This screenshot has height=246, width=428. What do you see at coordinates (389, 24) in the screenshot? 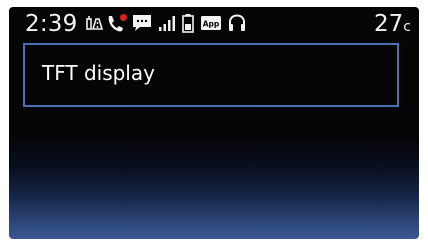
I see `temperature-value: 27` at bounding box center [389, 24].